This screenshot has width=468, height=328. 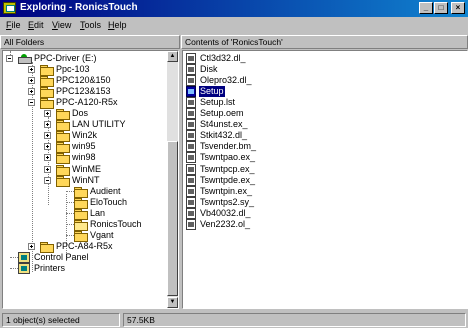 I want to click on title-bar: Exploring - RonicsTouch _ □ ×, so click(x=234, y=8).